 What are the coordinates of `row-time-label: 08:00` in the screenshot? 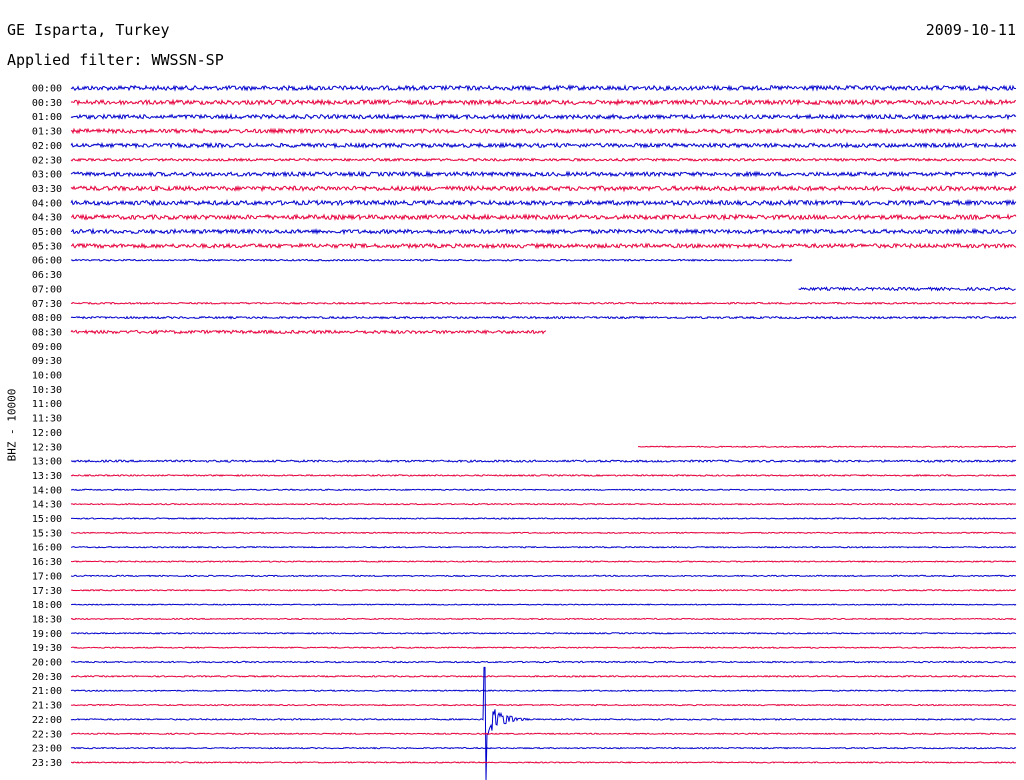 It's located at (47, 318).